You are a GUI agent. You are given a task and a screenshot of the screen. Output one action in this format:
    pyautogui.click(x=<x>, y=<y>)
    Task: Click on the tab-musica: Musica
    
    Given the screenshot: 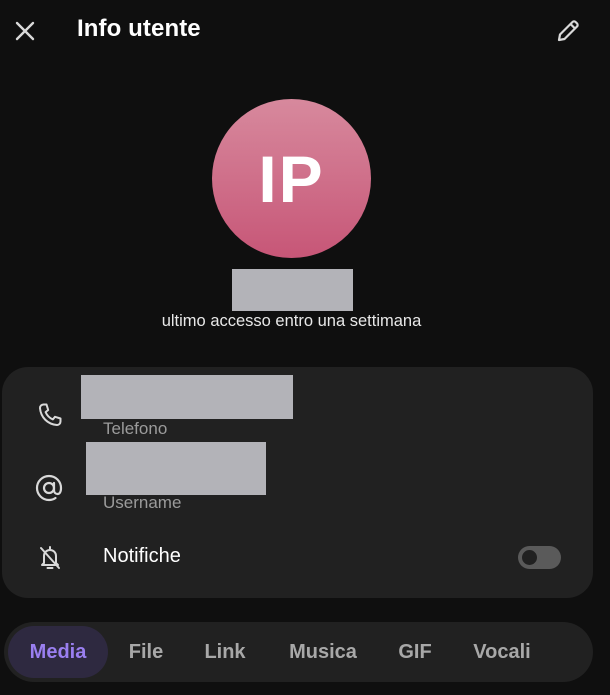 What is the action you would take?
    pyautogui.click(x=323, y=652)
    